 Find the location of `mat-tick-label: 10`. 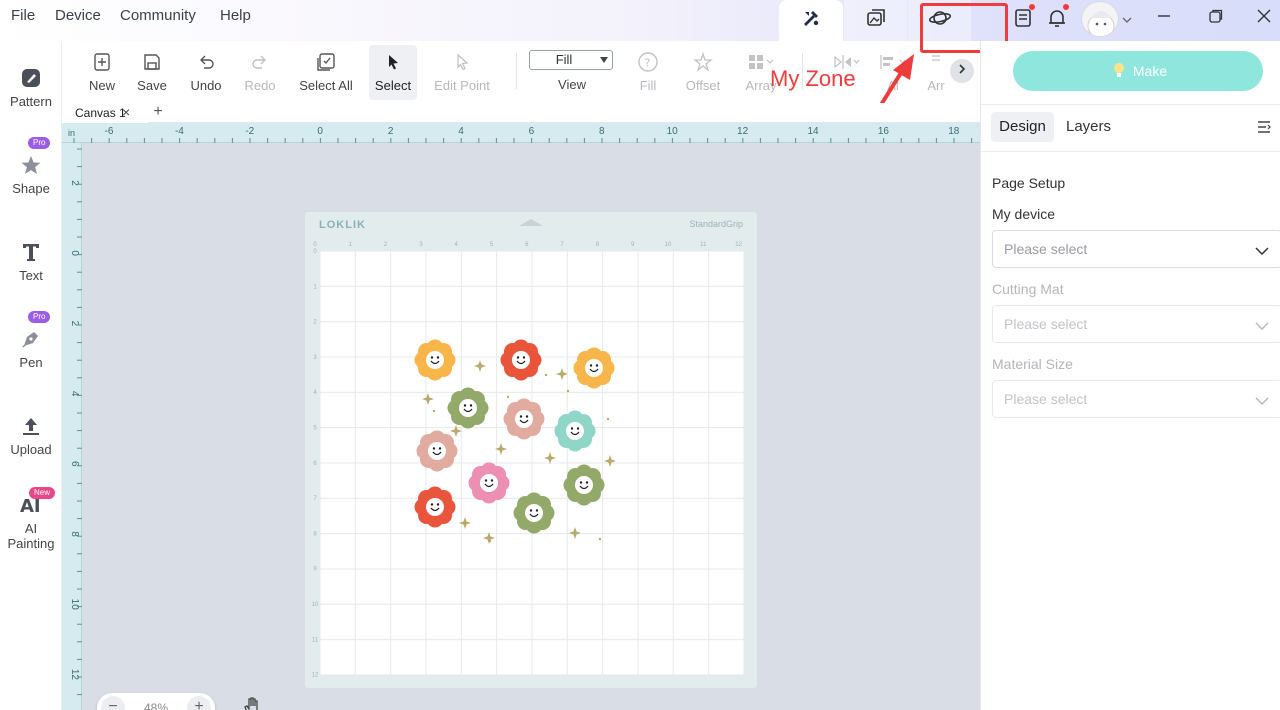

mat-tick-label: 10 is located at coordinates (668, 245).